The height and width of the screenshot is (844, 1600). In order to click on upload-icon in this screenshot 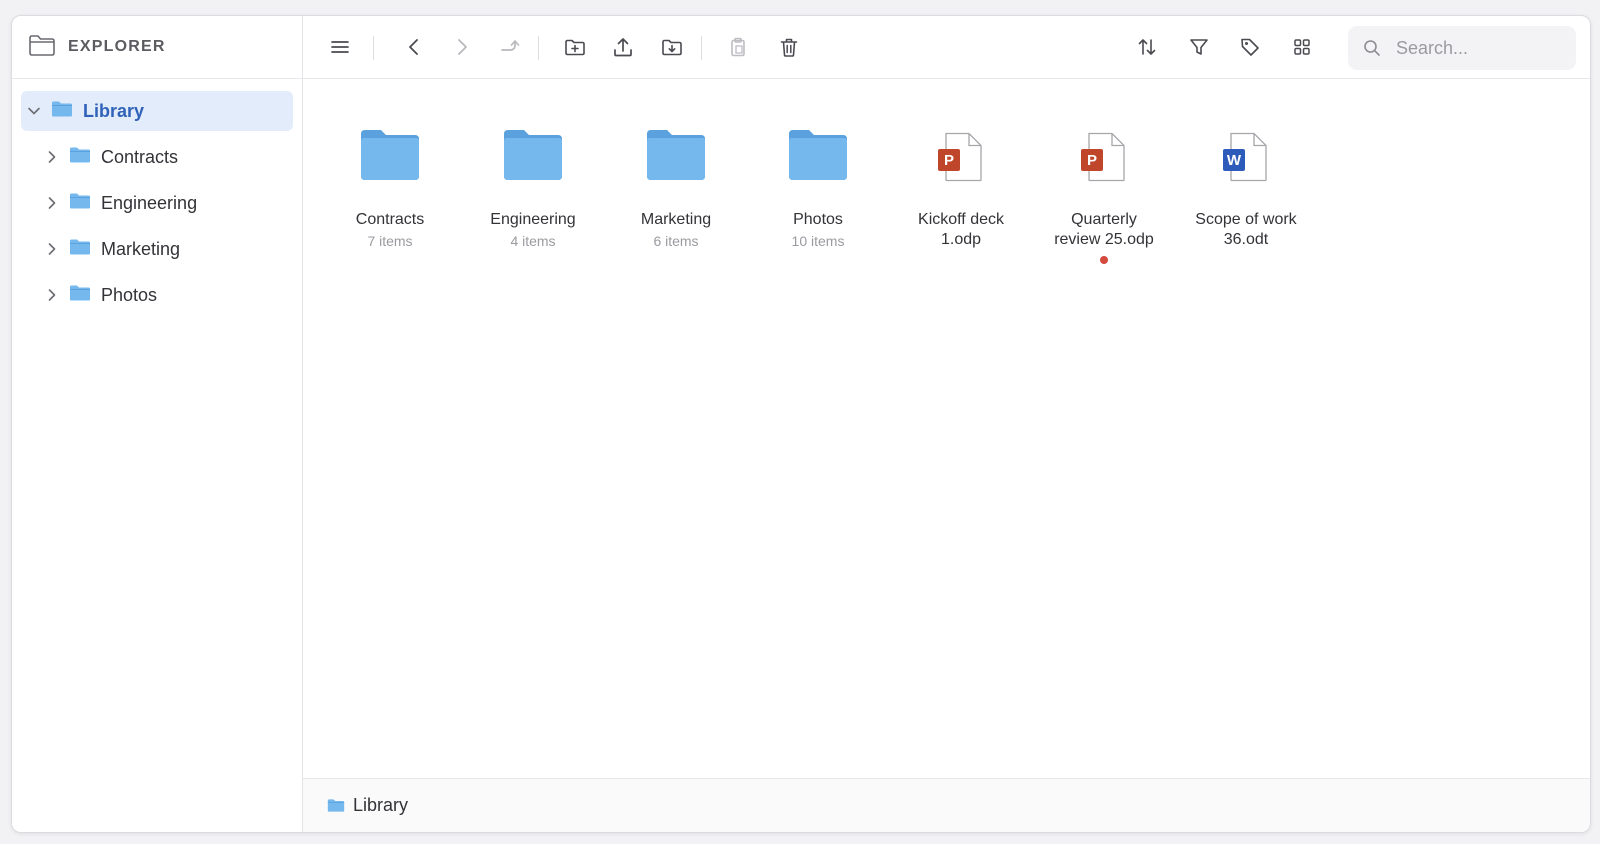, I will do `click(623, 47)`.